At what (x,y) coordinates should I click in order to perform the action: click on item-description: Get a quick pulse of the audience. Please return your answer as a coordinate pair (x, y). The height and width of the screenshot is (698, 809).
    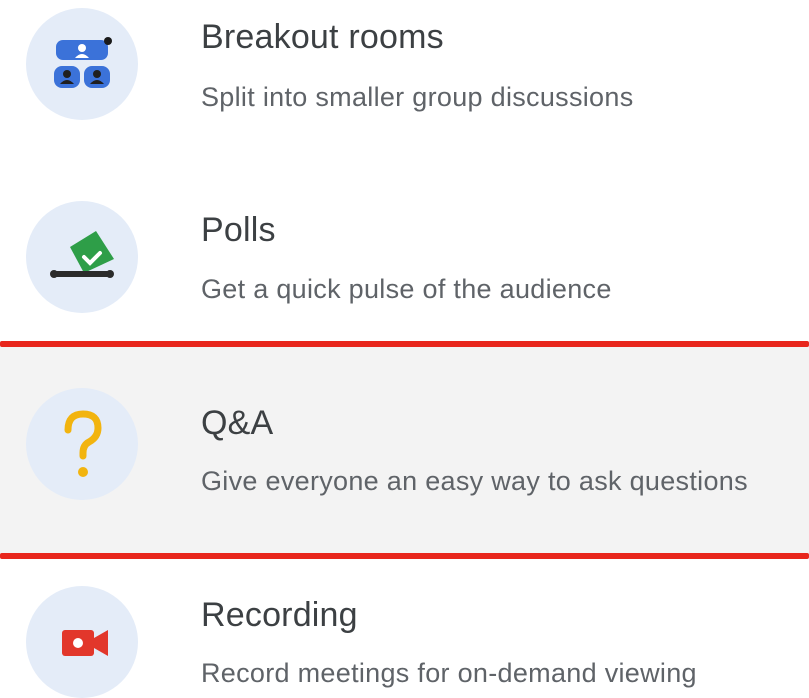
    Looking at the image, I should click on (406, 289).